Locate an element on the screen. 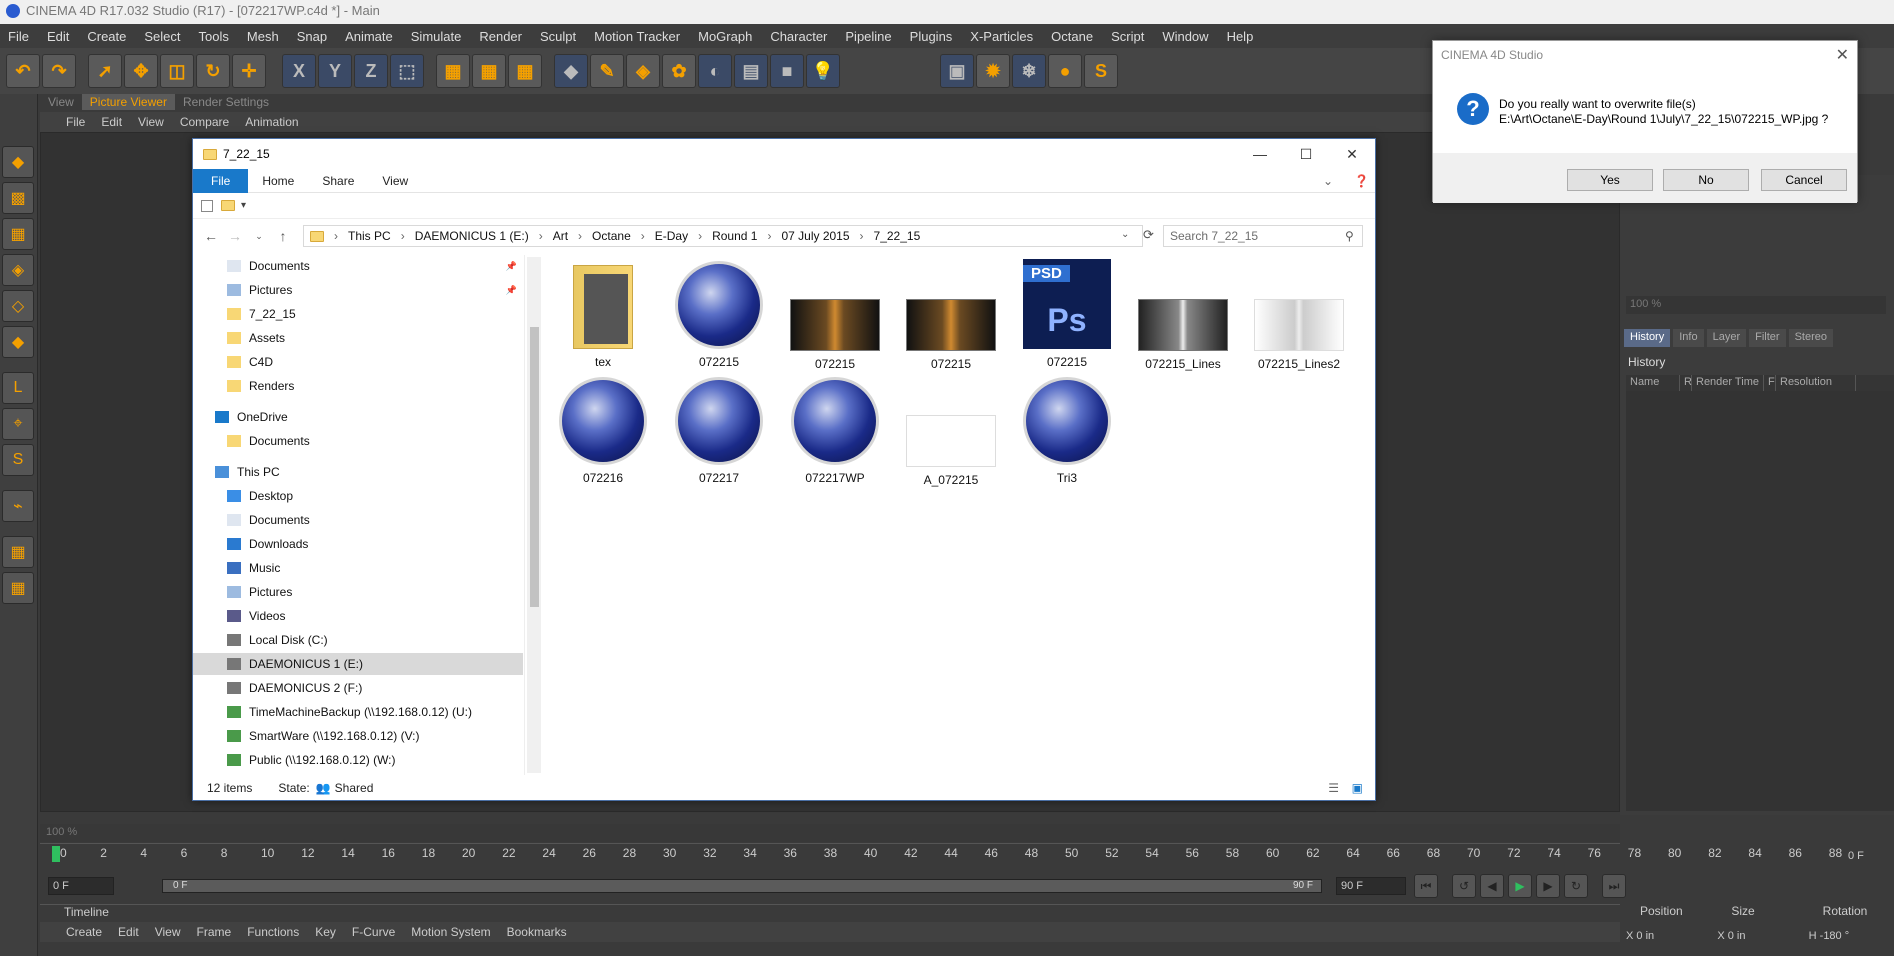 This screenshot has width=1894, height=956. points-mode-icon: ◈ is located at coordinates (18, 270).